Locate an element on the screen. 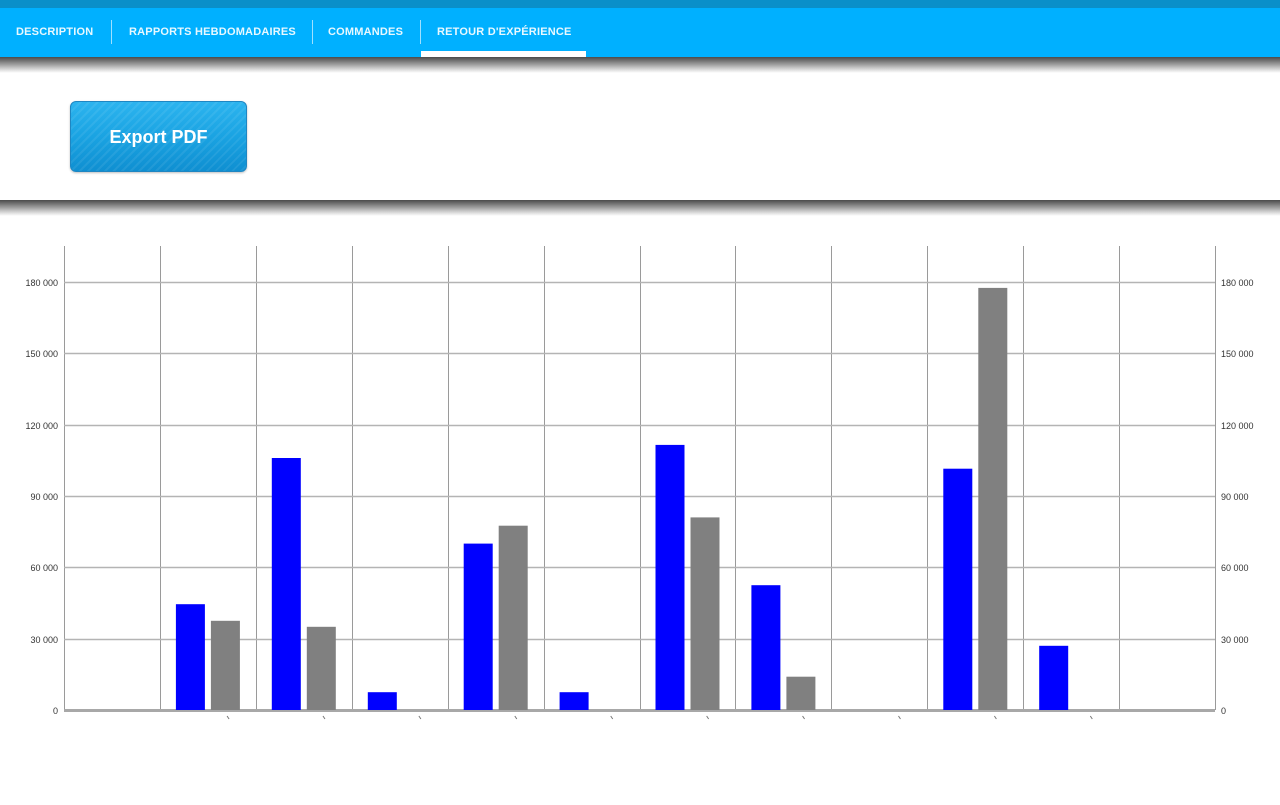 This screenshot has width=1280, height=805. status-strip is located at coordinates (640, 4).